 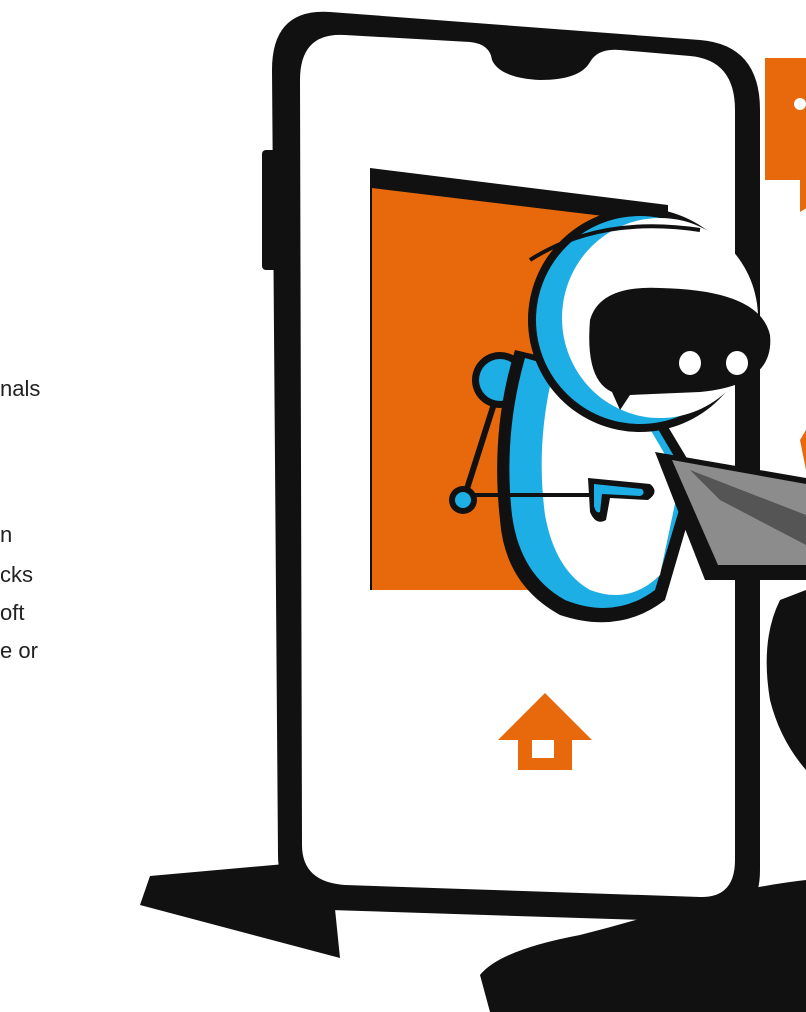 I want to click on cropped-text-line-5: e or, so click(x=19, y=650).